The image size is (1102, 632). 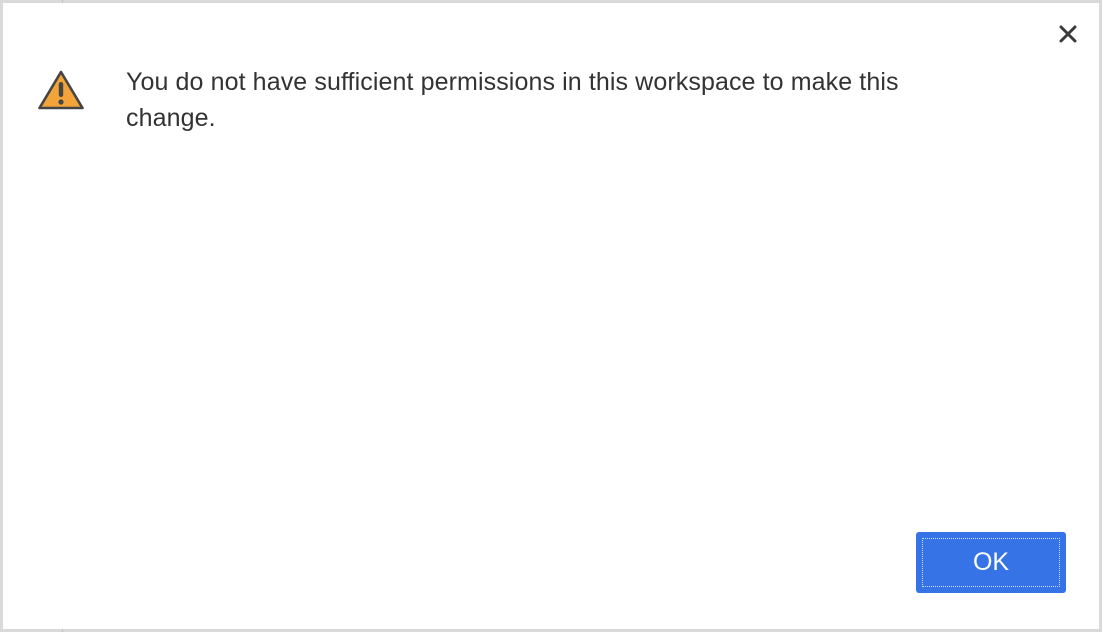 I want to click on warning-icon, so click(x=61, y=90).